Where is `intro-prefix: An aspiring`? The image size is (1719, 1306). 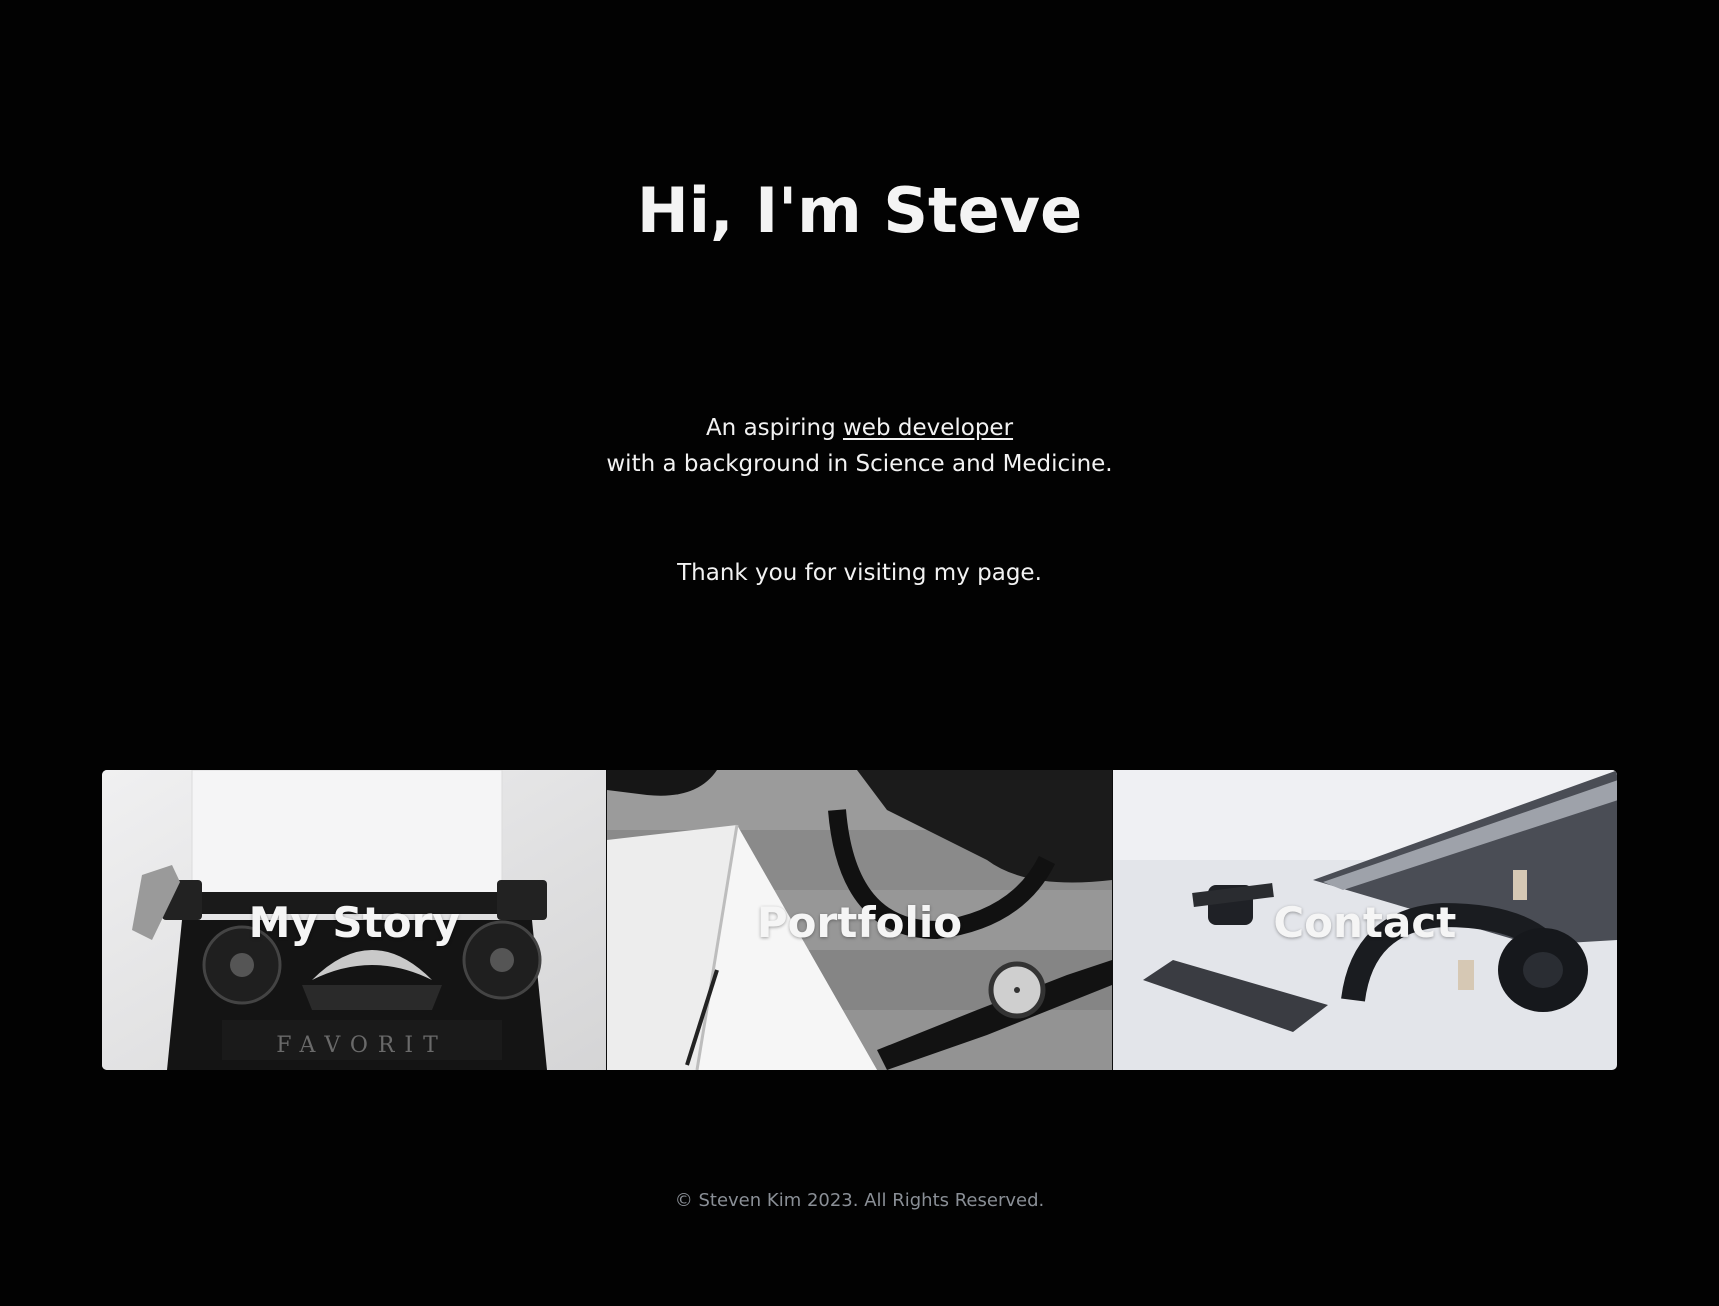 intro-prefix: An aspiring is located at coordinates (774, 428).